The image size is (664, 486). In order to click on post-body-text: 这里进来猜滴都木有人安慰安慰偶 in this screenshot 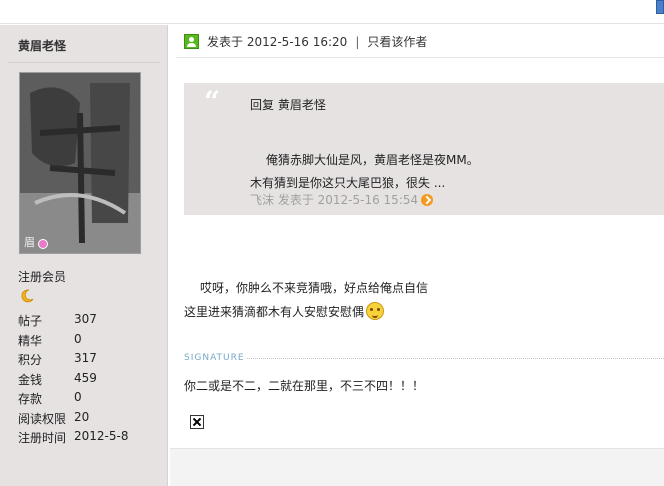, I will do `click(274, 311)`.